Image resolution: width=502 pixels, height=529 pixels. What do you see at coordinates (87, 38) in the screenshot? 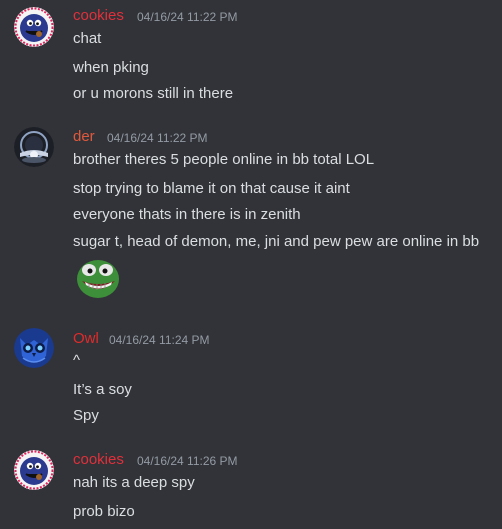
I see `message-text: chat` at bounding box center [87, 38].